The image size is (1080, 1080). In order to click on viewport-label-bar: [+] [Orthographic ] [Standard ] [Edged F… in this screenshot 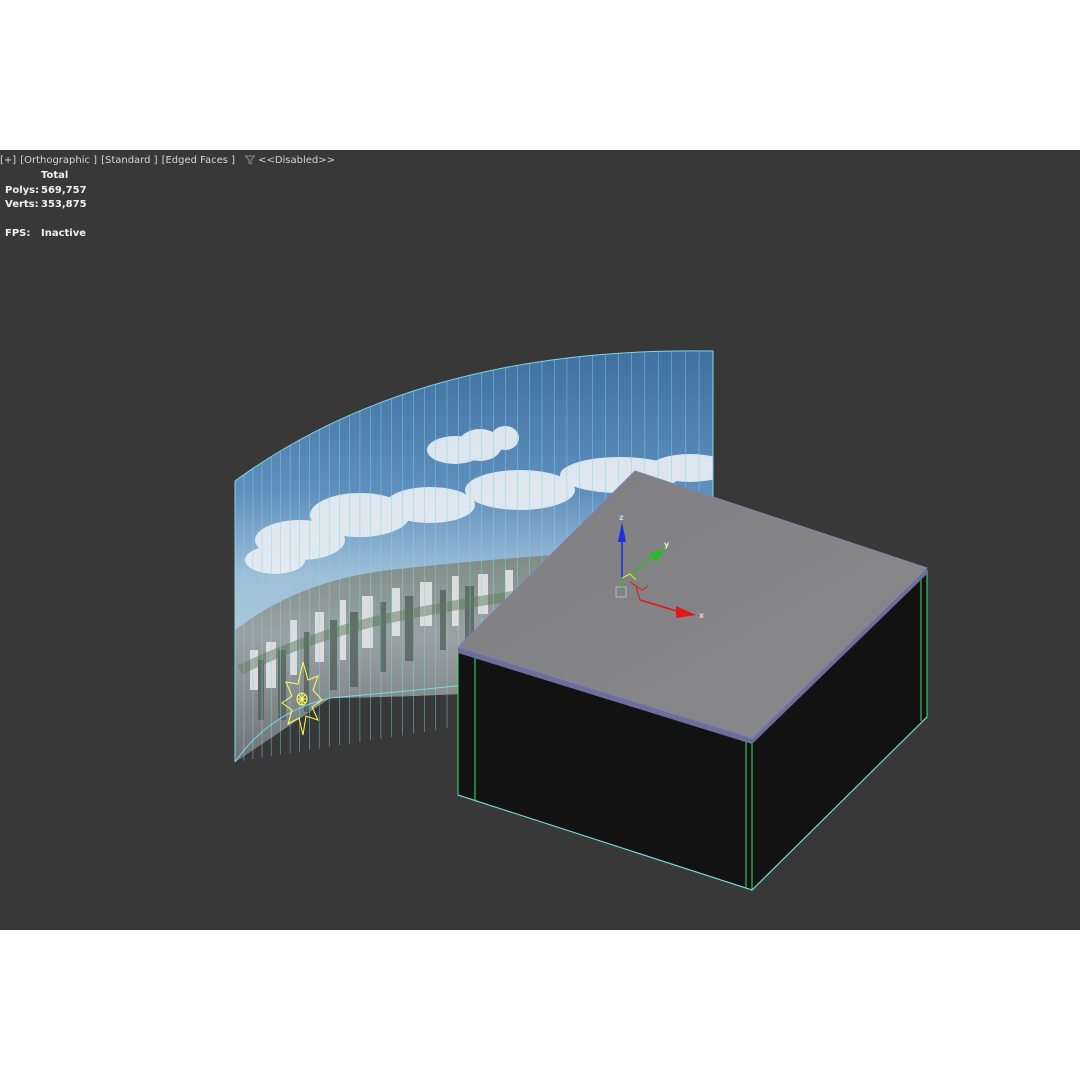, I will do `click(169, 160)`.